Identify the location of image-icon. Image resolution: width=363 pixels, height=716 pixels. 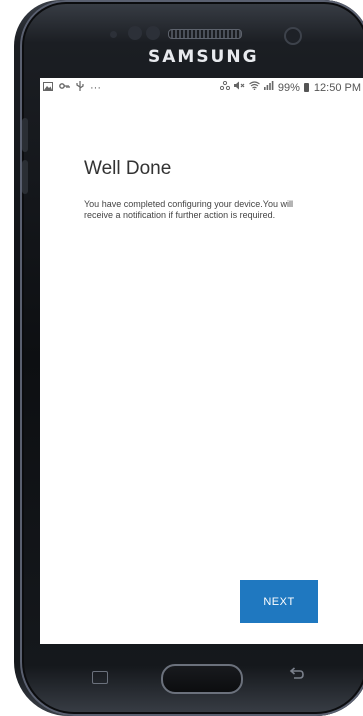
(48, 88).